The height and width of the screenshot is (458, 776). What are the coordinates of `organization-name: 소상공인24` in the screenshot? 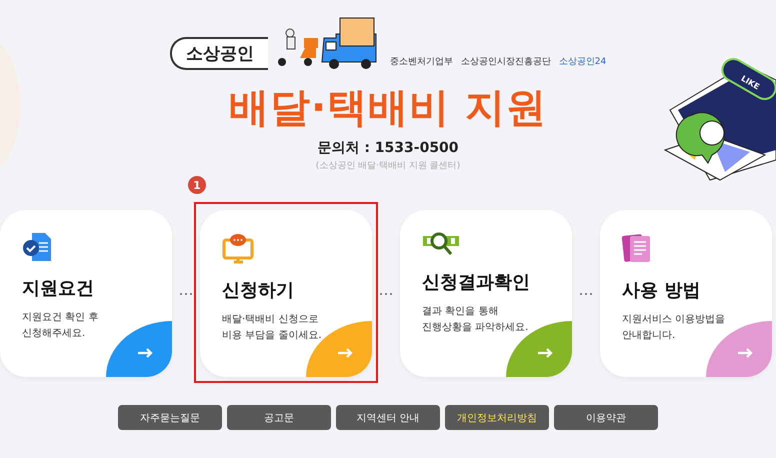 It's located at (582, 62).